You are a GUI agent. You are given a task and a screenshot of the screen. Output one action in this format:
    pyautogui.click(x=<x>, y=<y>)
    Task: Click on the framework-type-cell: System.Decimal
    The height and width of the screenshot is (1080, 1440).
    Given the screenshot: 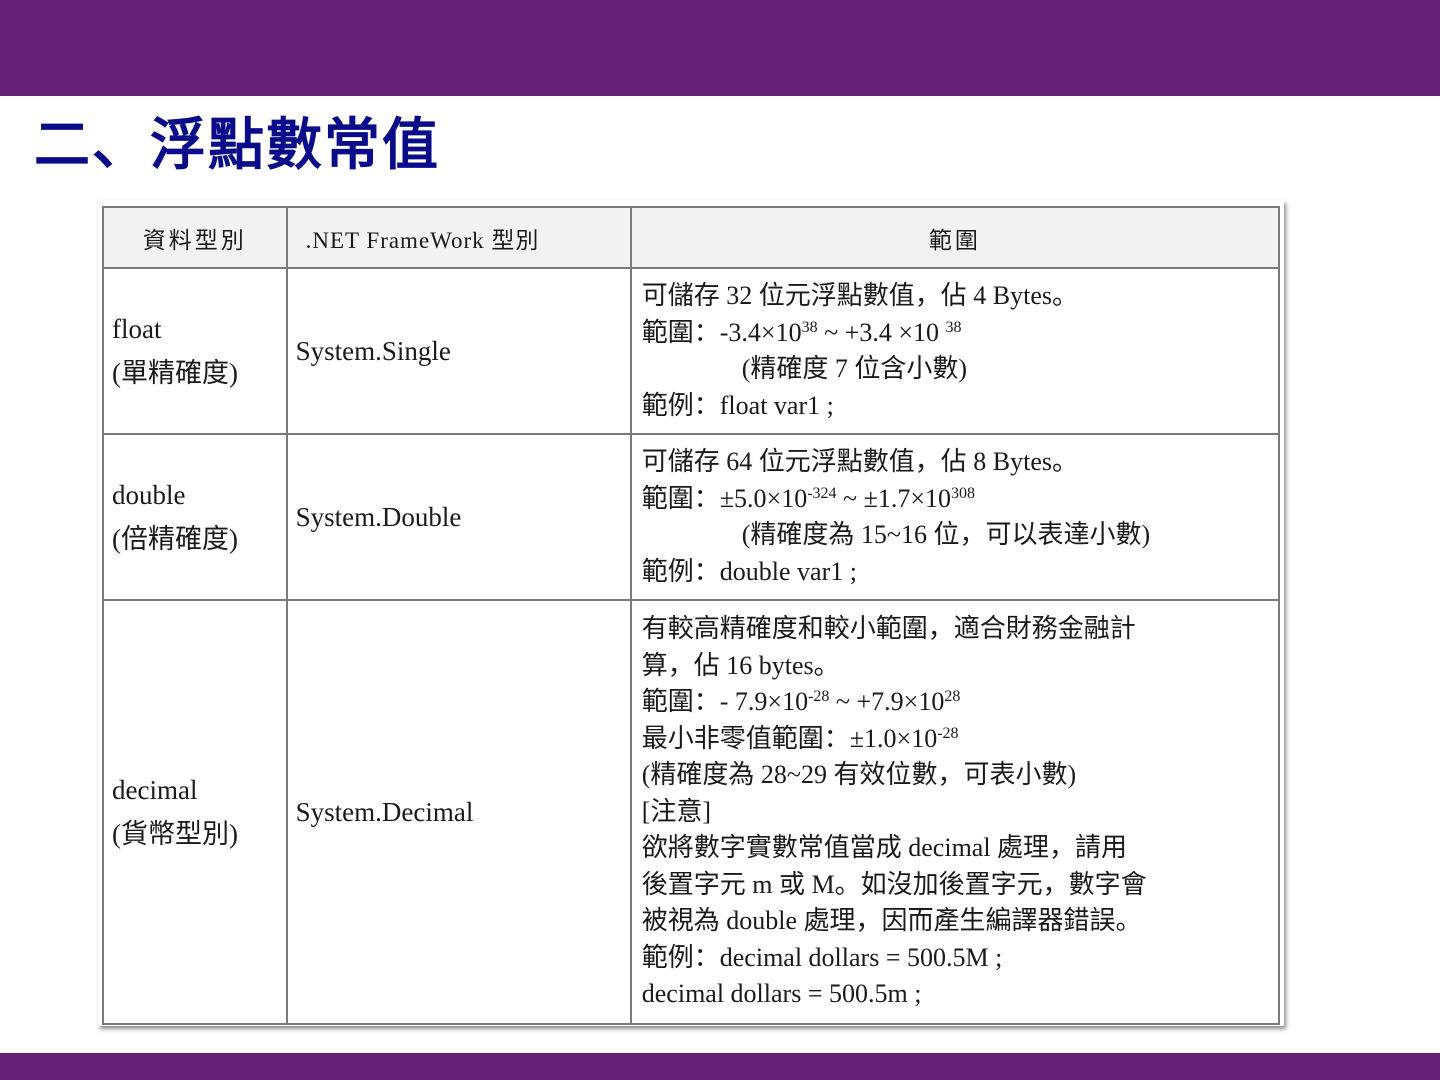 What is the action you would take?
    pyautogui.click(x=458, y=812)
    